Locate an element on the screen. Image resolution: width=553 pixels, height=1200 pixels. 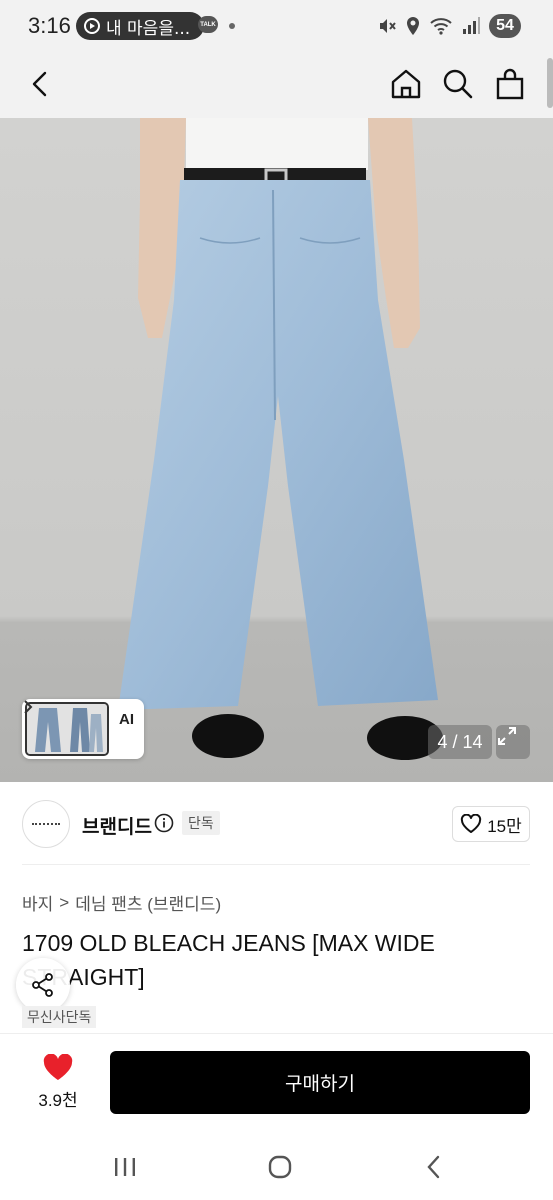
expand-button is located at coordinates (513, 742).